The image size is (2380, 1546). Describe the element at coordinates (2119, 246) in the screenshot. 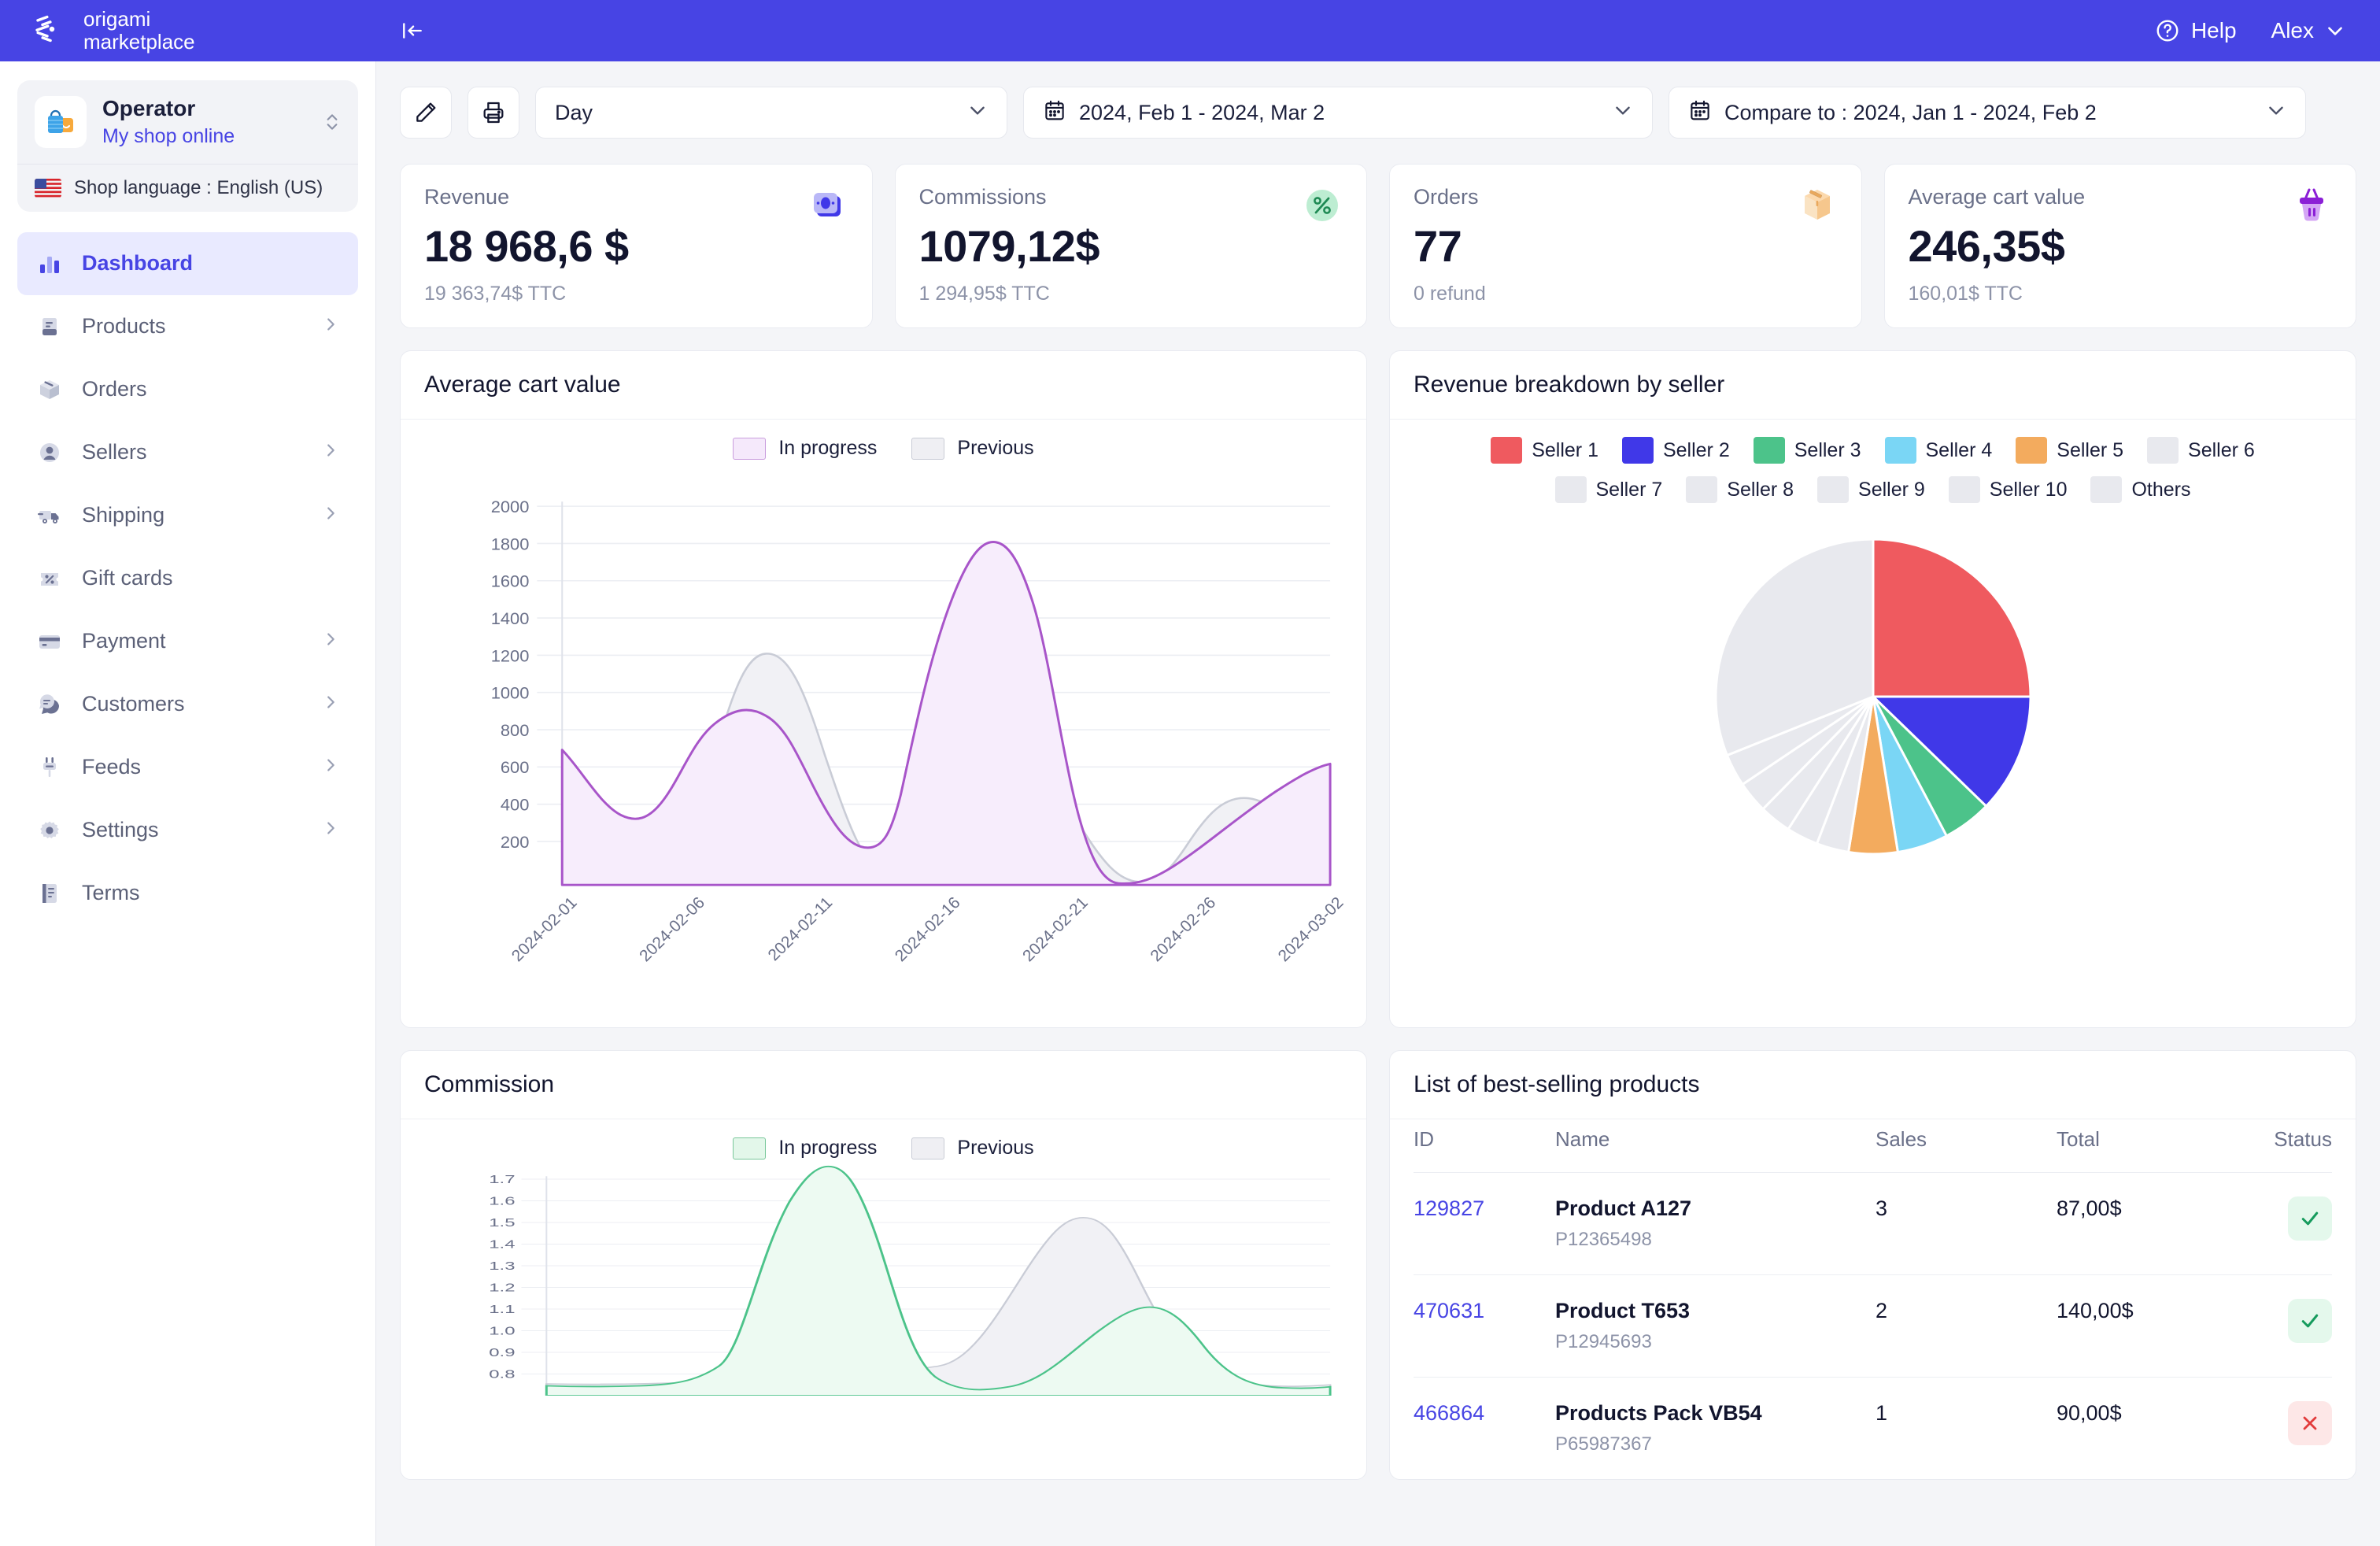

I see `kpi-card-average-cart-value: Average cart value 246,35$ 160,01$ TTC` at that location.